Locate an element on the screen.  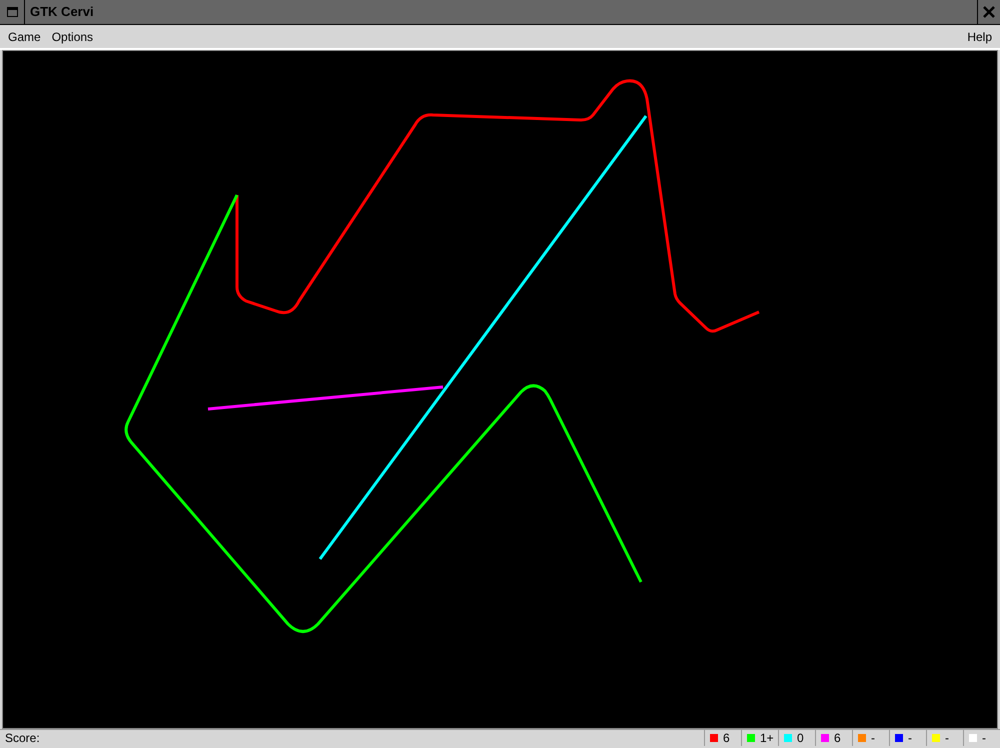
menu-item: Options is located at coordinates (73, 37).